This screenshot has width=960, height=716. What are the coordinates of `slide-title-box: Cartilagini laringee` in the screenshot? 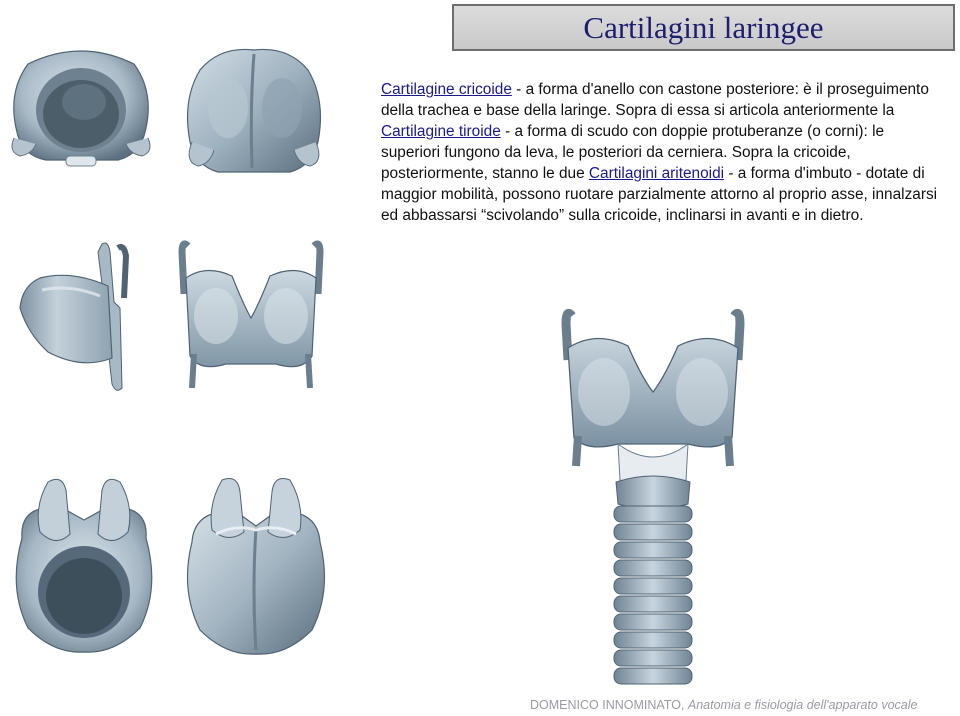 It's located at (703, 27).